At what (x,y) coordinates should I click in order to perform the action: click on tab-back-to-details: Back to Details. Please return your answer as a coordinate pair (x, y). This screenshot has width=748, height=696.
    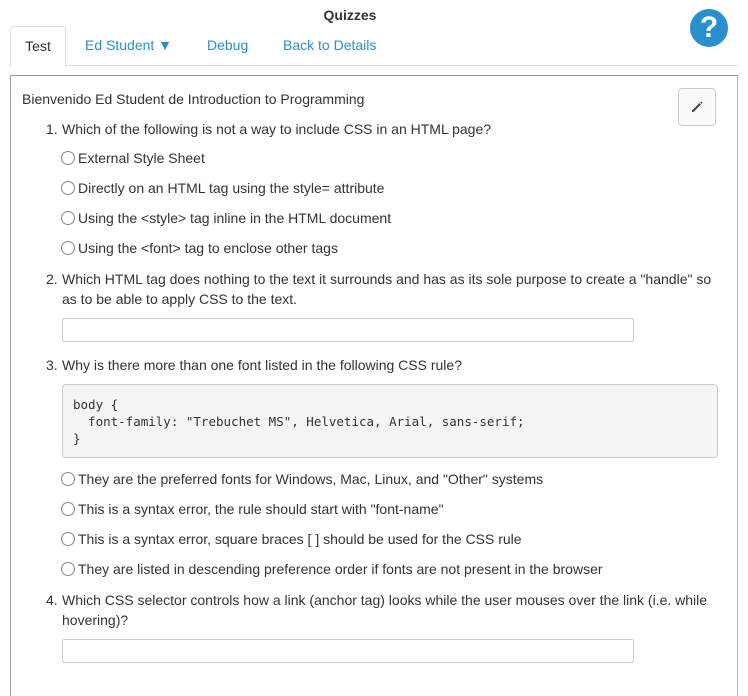
    Looking at the image, I should click on (329, 45).